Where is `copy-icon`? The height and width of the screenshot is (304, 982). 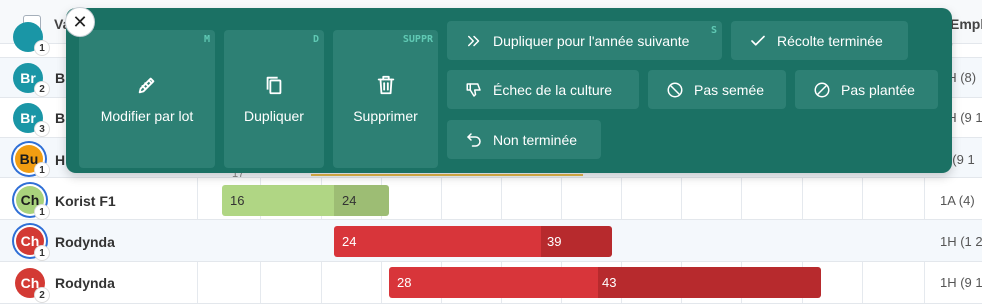
copy-icon is located at coordinates (274, 85).